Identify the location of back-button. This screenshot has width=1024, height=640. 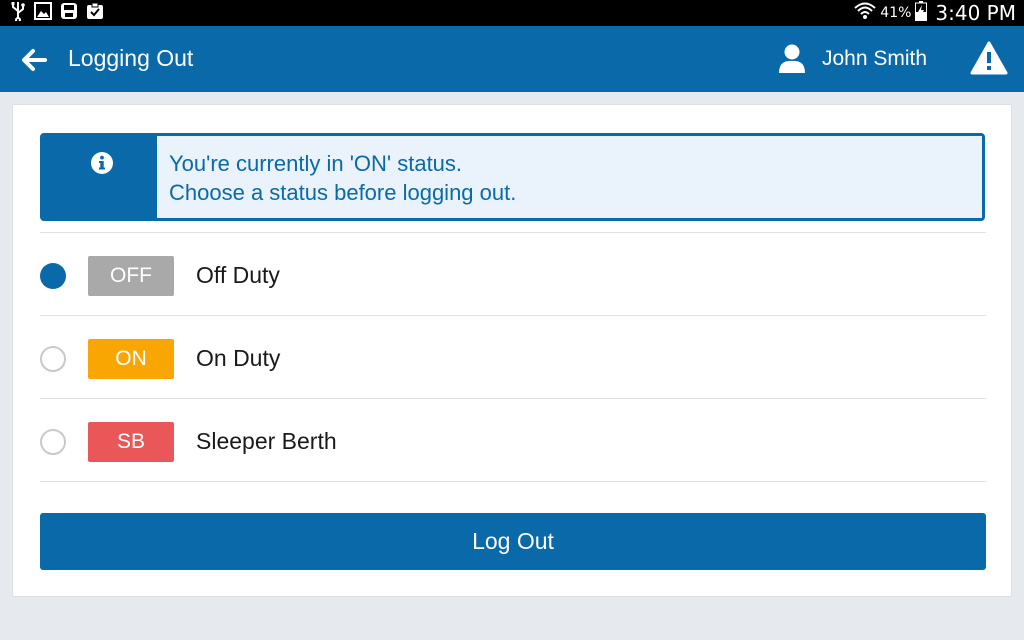
(34, 60).